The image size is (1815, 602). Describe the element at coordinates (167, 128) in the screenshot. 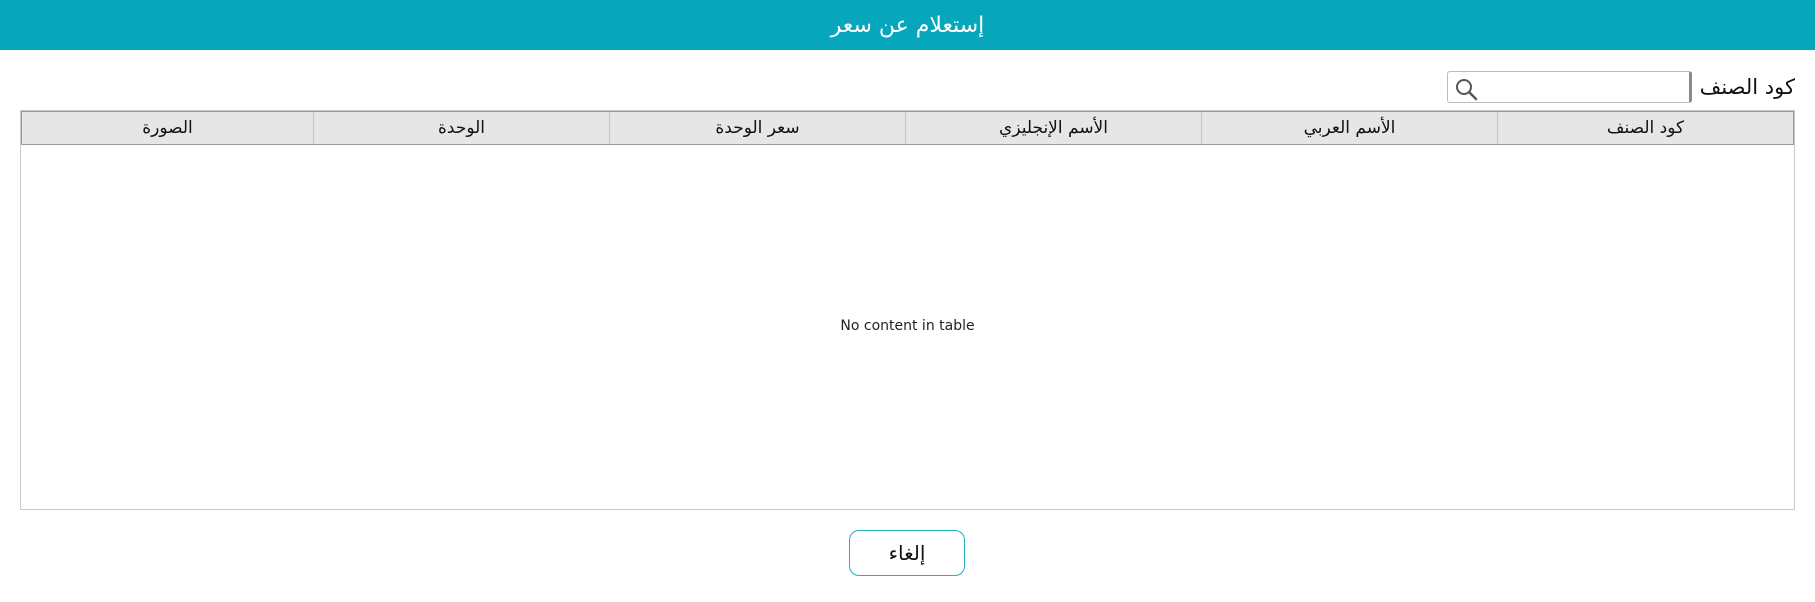

I see `column-header-image: الصورة` at that location.